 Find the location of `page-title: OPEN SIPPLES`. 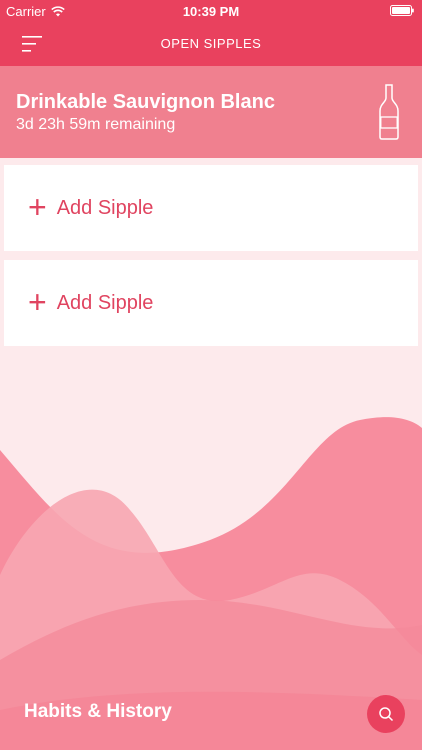

page-title: OPEN SIPPLES is located at coordinates (211, 43).